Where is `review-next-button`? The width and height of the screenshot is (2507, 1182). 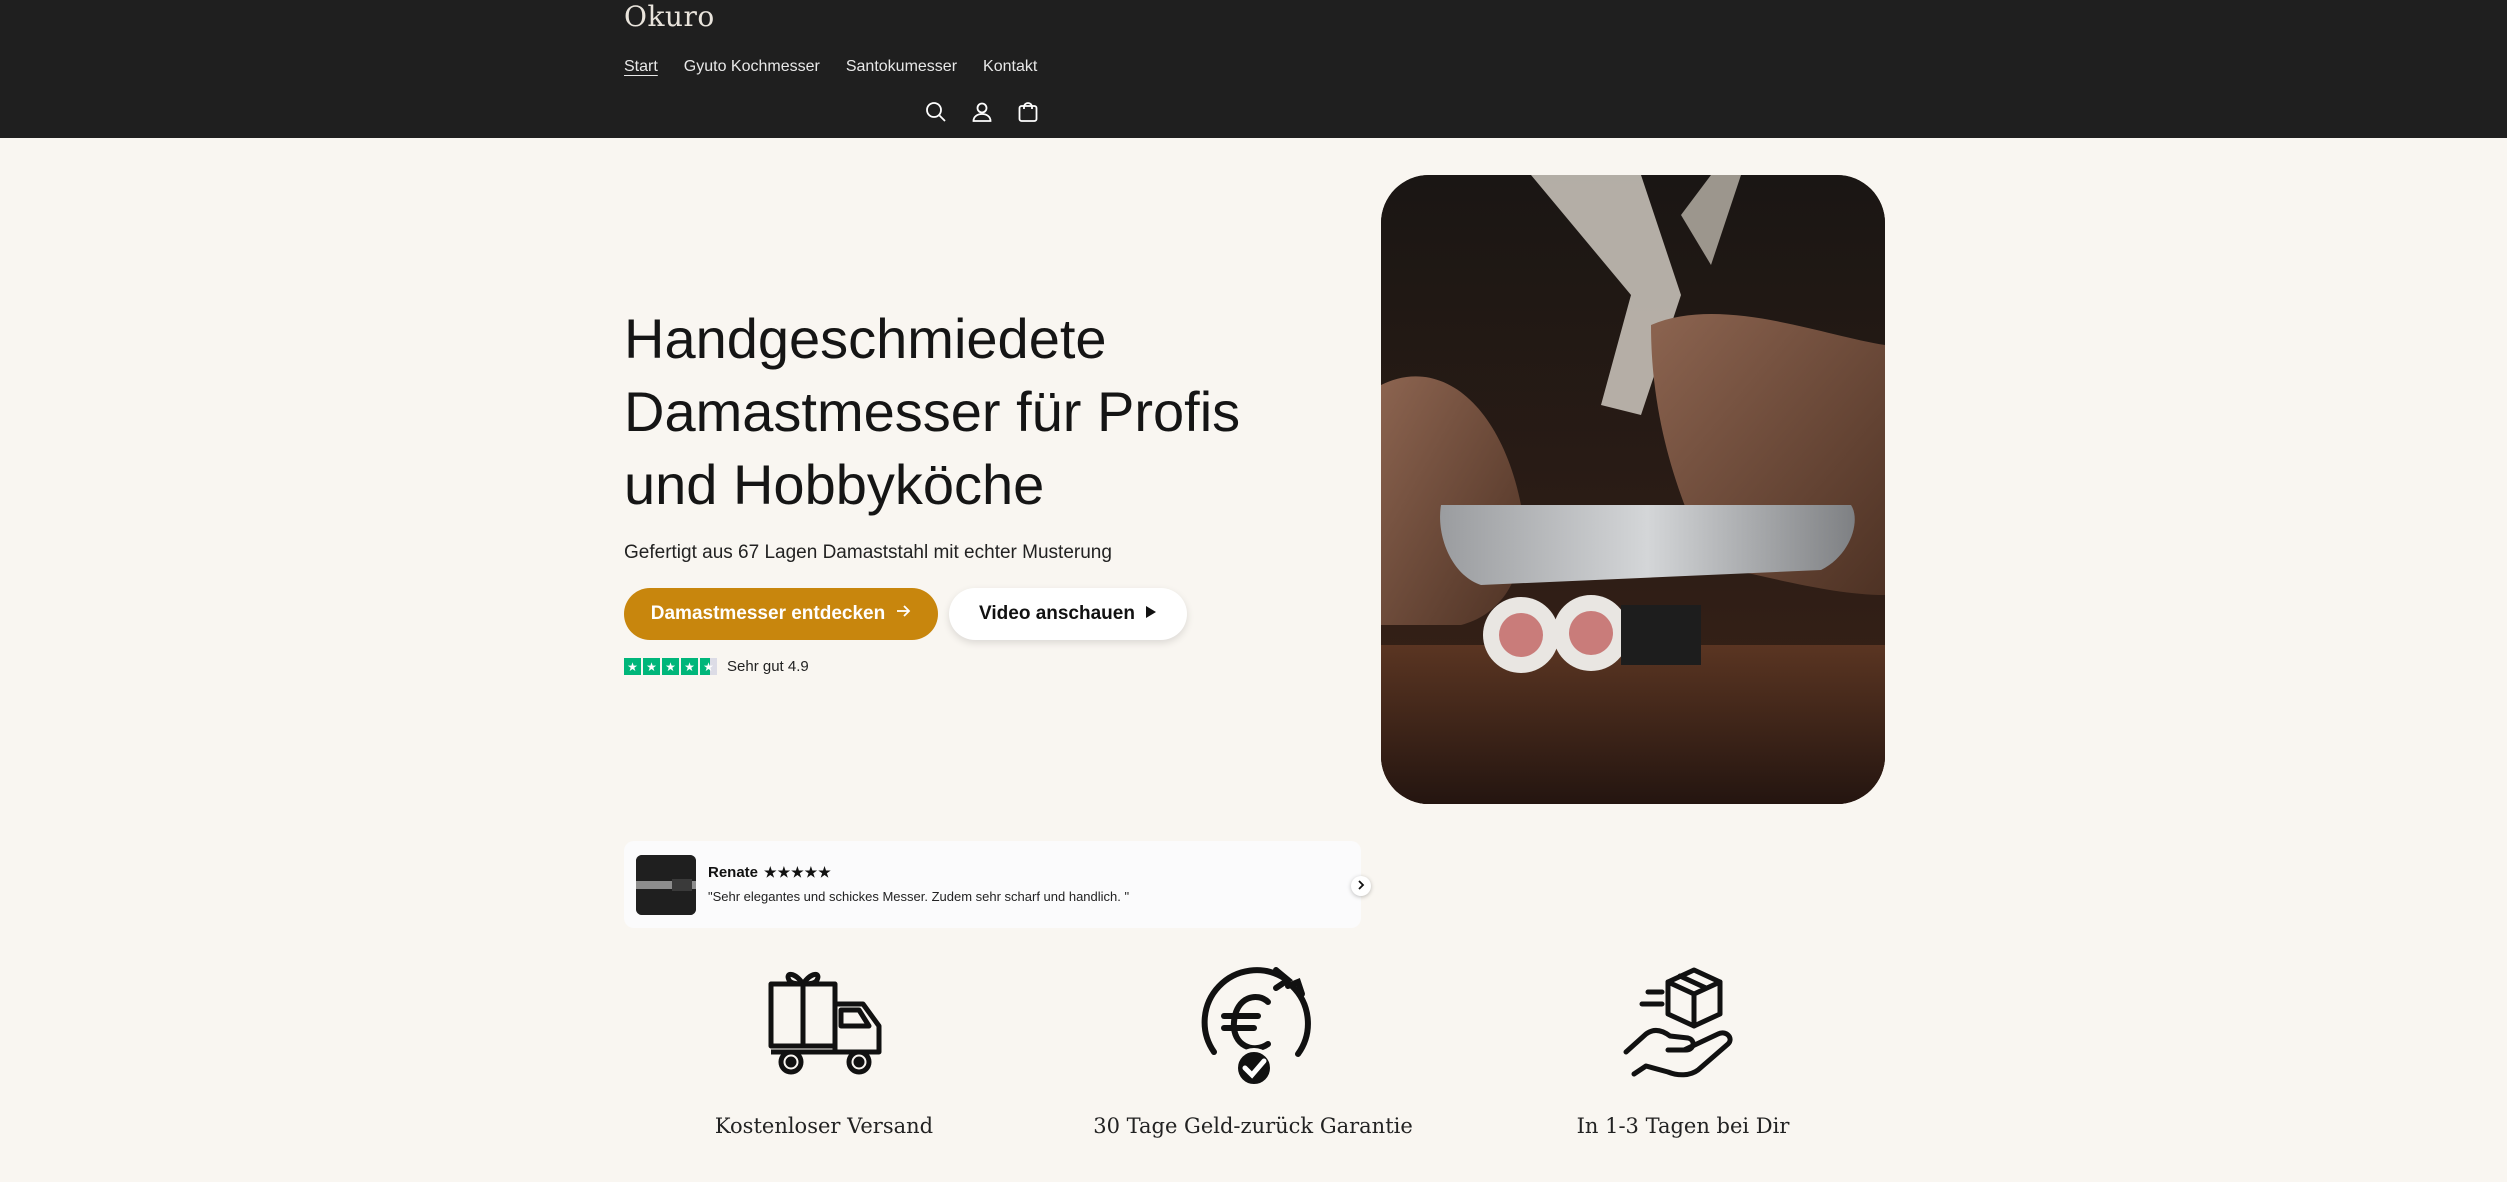
review-next-button is located at coordinates (1361, 886).